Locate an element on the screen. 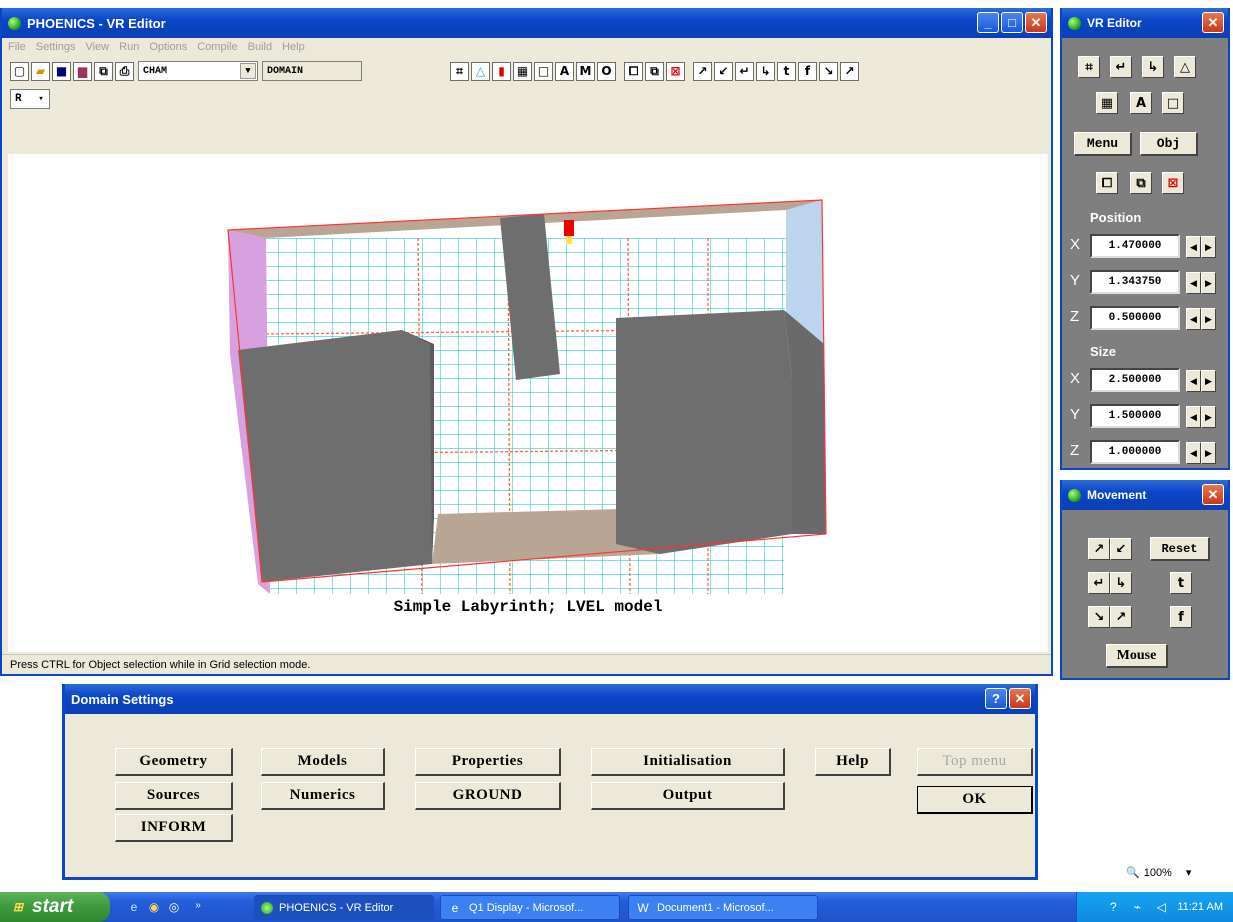 The height and width of the screenshot is (922, 1233). size-y-spinner: ◀ ▶ is located at coordinates (1201, 417).